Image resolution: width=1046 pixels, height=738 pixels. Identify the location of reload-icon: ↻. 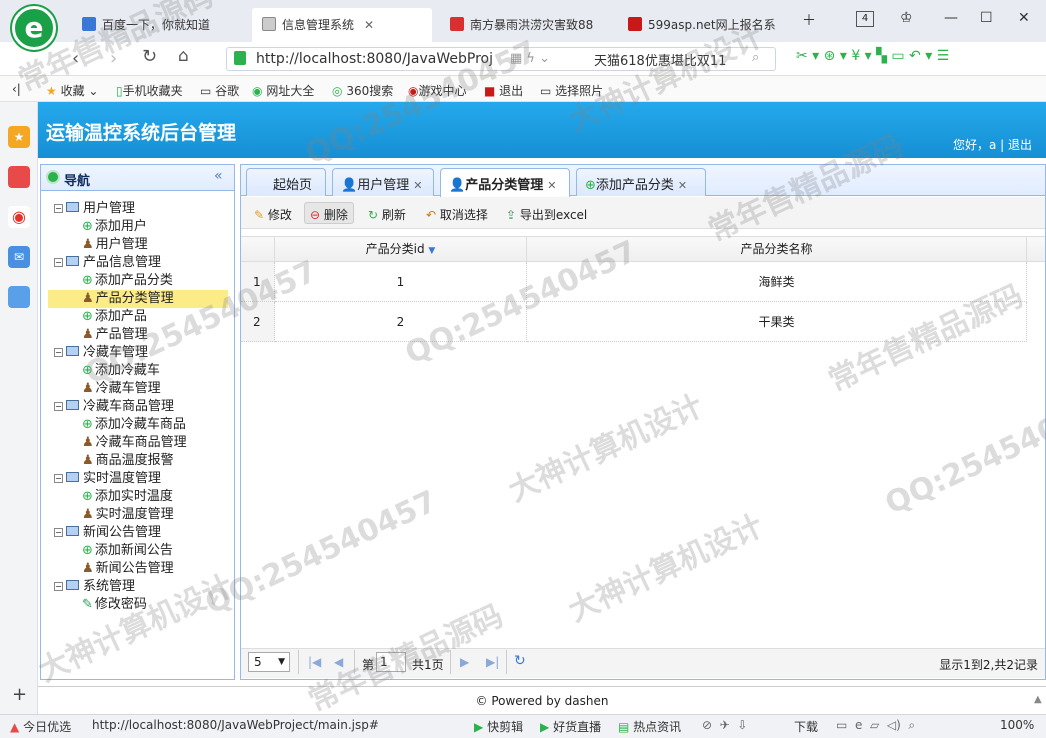
(520, 661).